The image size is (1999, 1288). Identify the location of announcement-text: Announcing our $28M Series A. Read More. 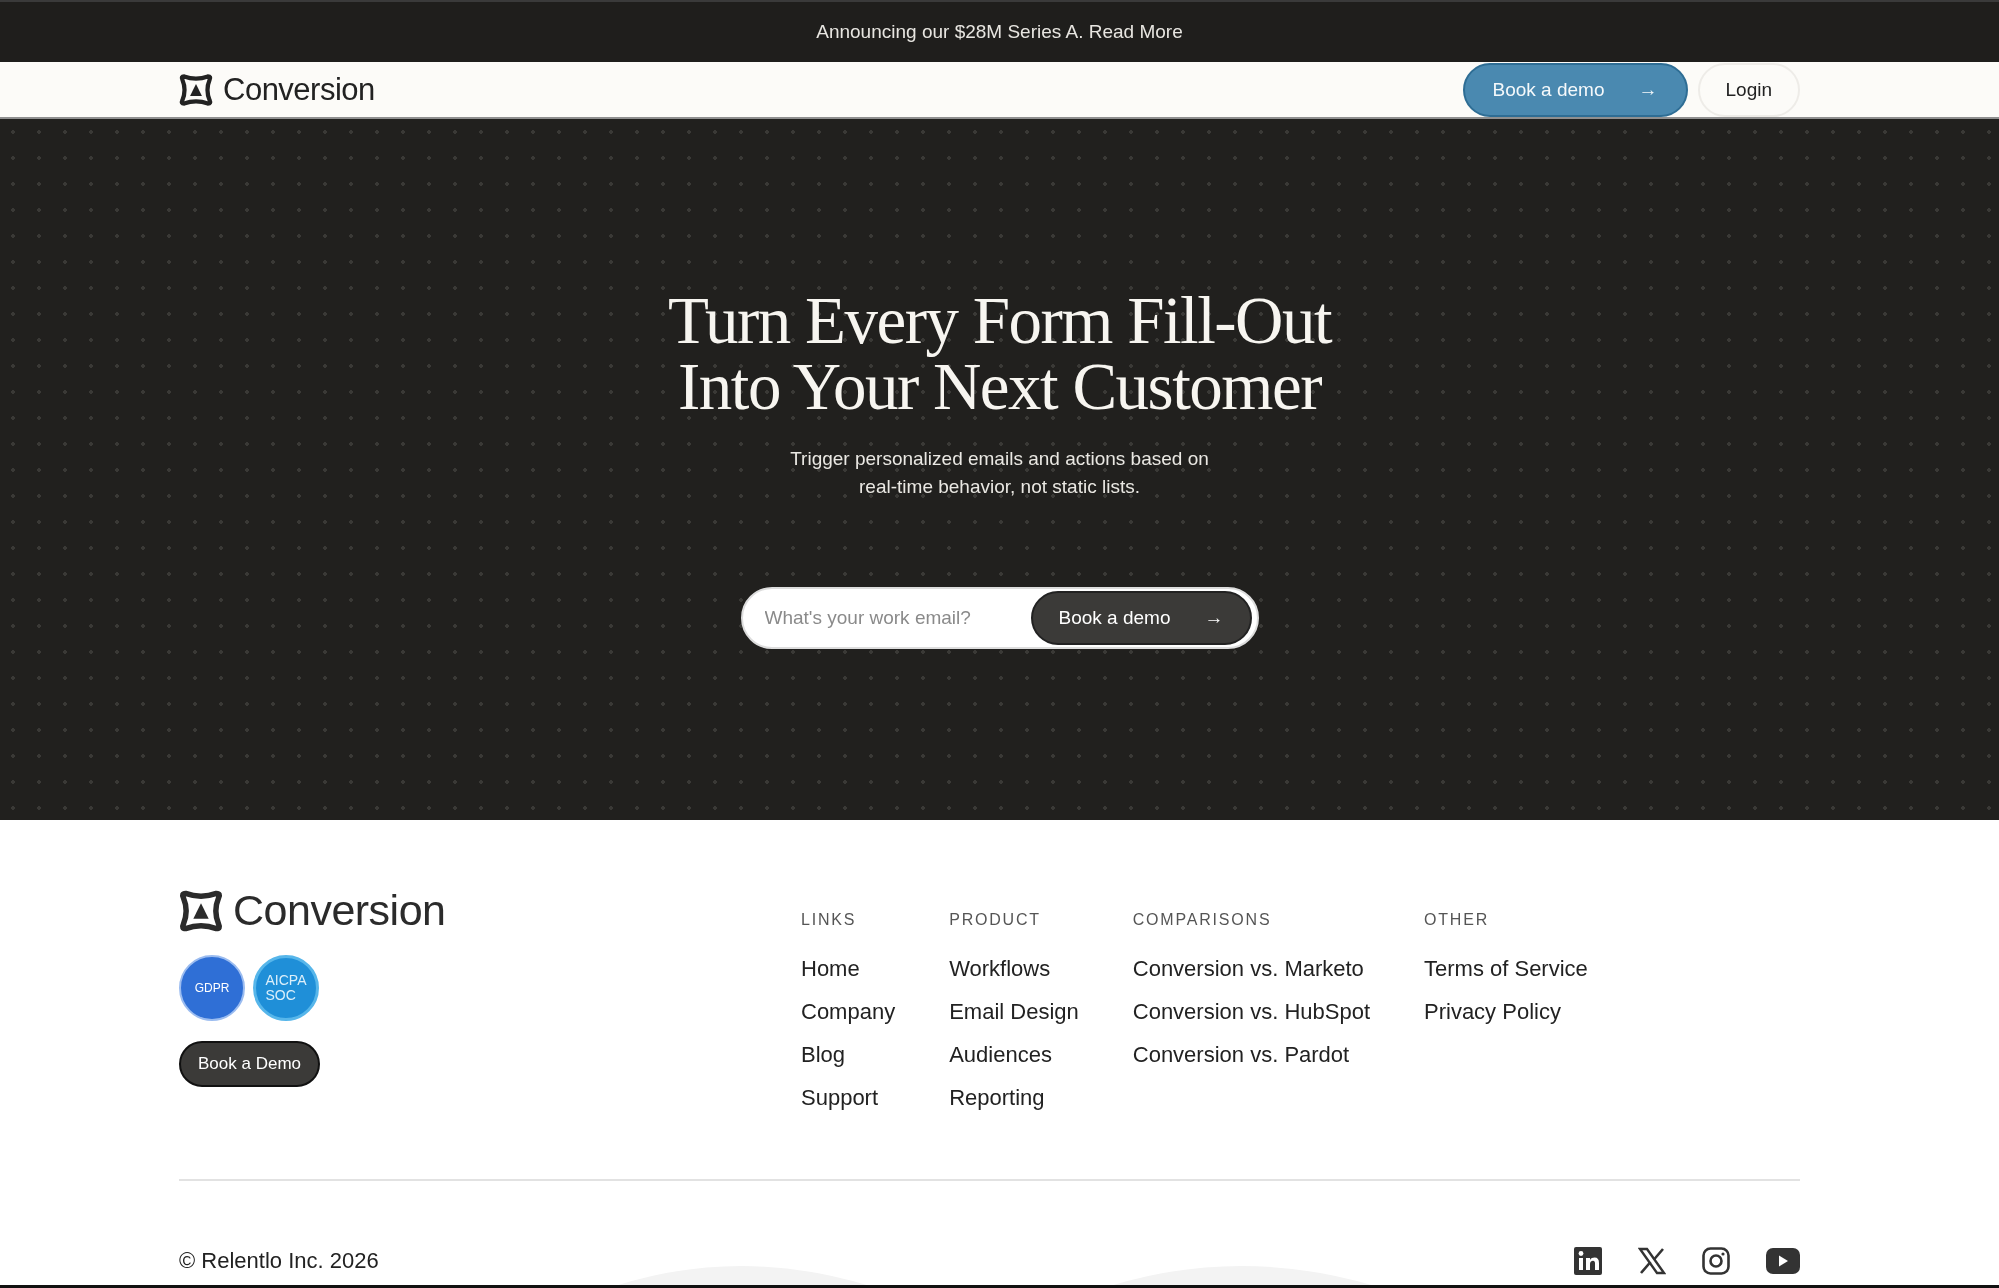
(999, 32).